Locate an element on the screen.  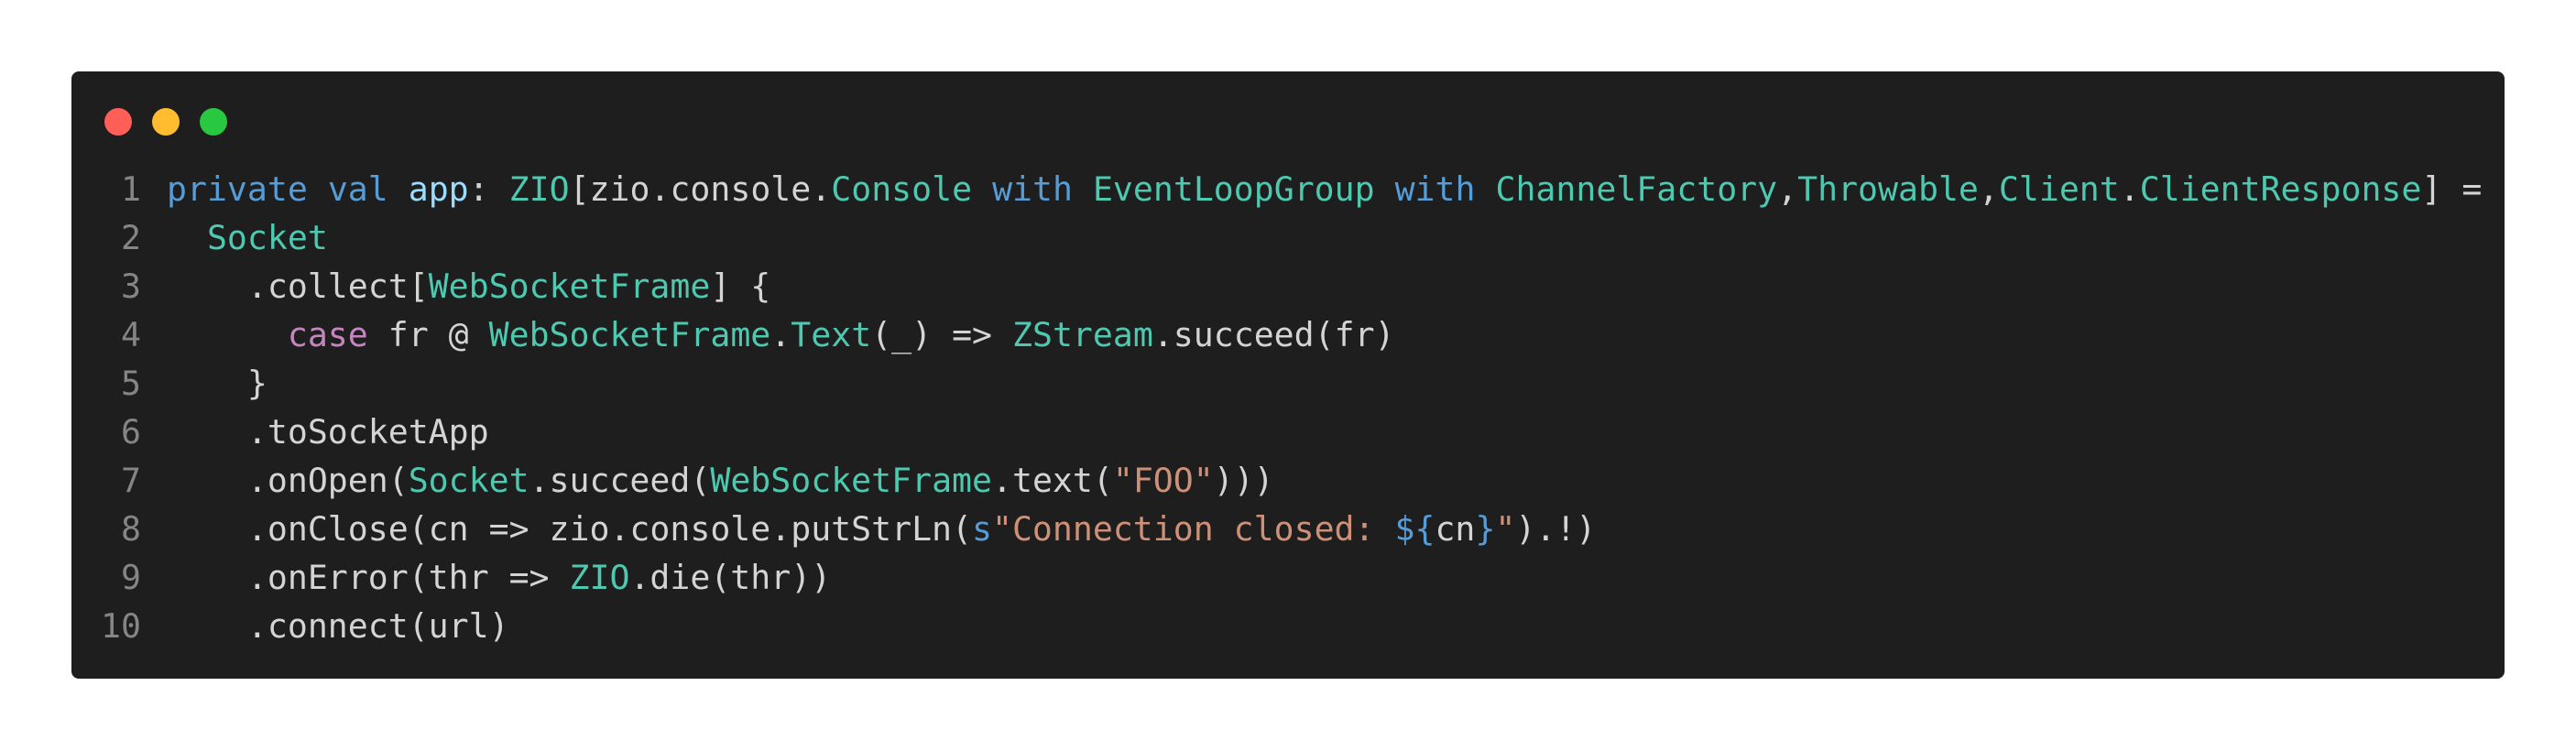
line-number: 9 is located at coordinates (131, 577).